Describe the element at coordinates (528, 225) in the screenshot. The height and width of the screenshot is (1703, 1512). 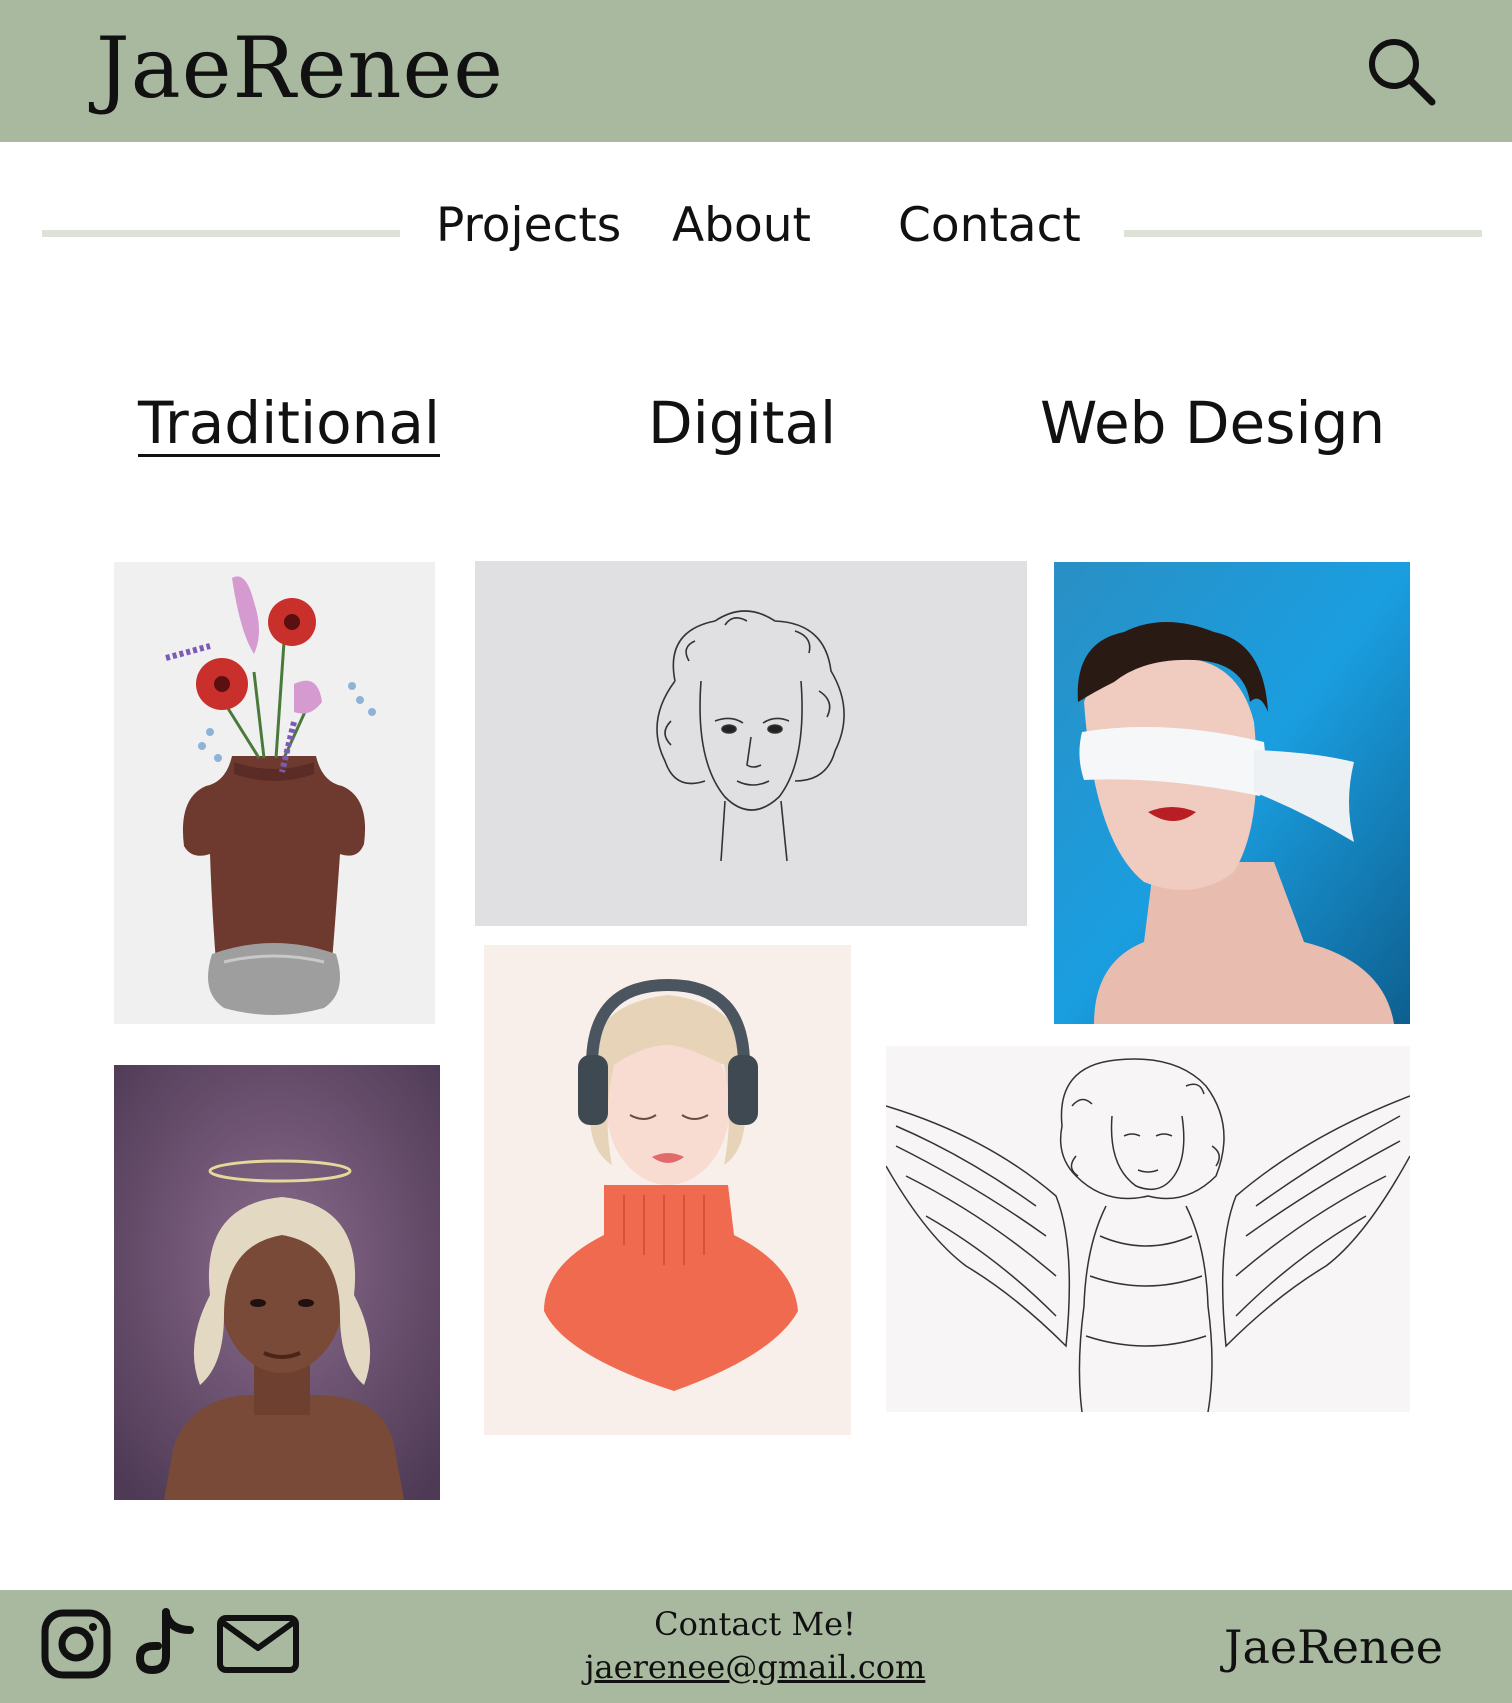
I see `nav-projects: Projects` at that location.